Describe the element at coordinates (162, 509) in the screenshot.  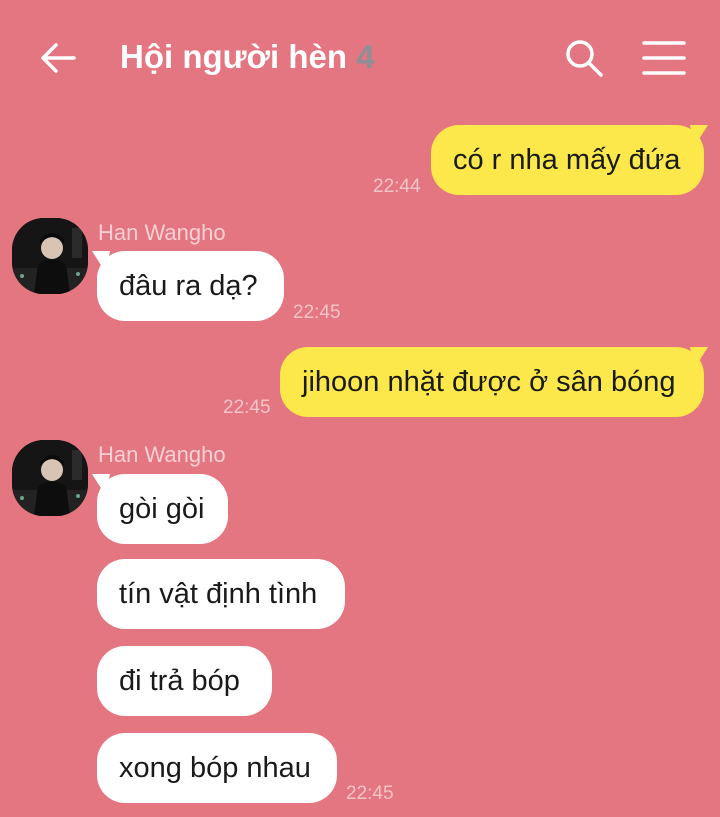
I see `incoming-message: gòi gòi` at that location.